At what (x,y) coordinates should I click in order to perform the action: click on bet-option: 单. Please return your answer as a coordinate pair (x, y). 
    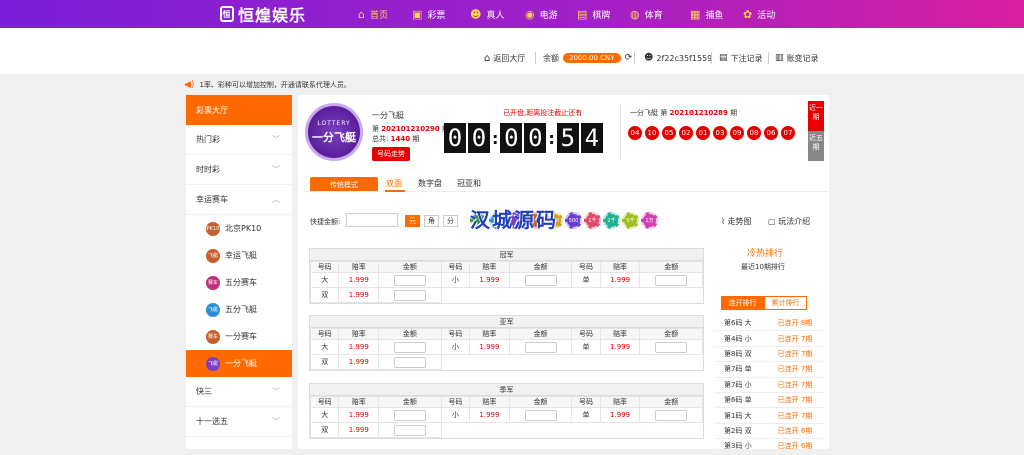
    Looking at the image, I should click on (586, 347).